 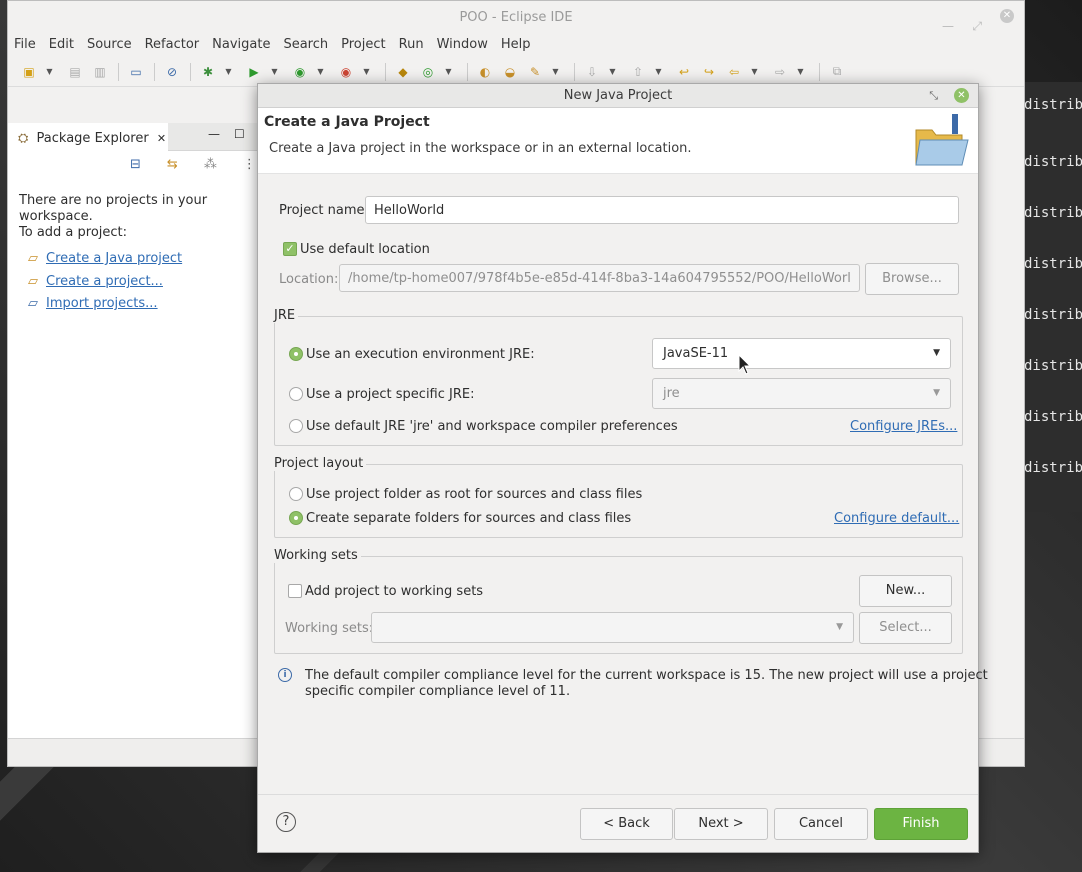 I want to click on back-button: < Back, so click(x=626, y=824).